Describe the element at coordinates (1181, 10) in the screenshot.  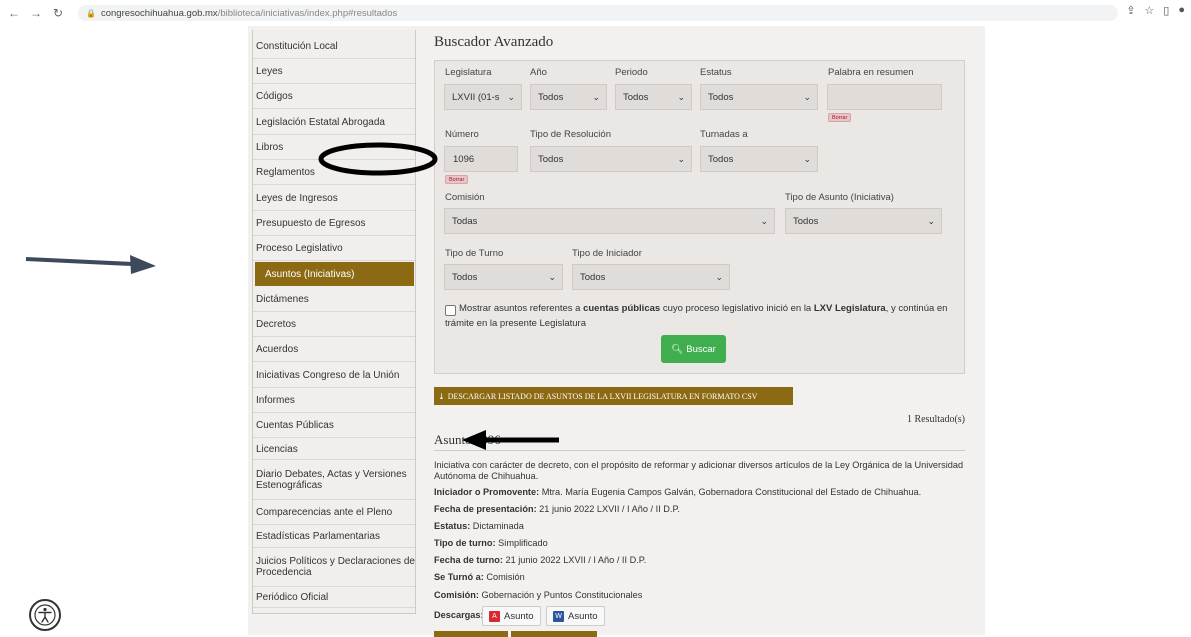
I see `profile-icon: ●` at that location.